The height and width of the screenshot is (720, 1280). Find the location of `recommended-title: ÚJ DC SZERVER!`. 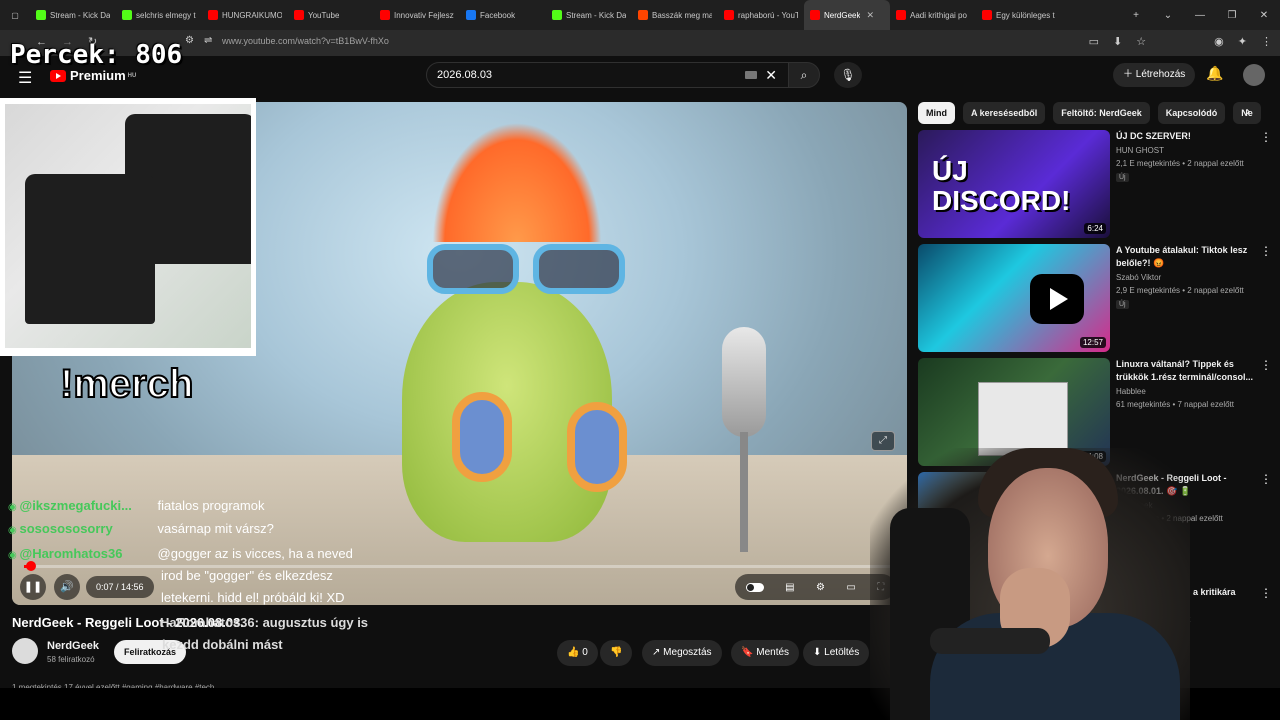

recommended-title: ÚJ DC SZERVER! is located at coordinates (1186, 136).